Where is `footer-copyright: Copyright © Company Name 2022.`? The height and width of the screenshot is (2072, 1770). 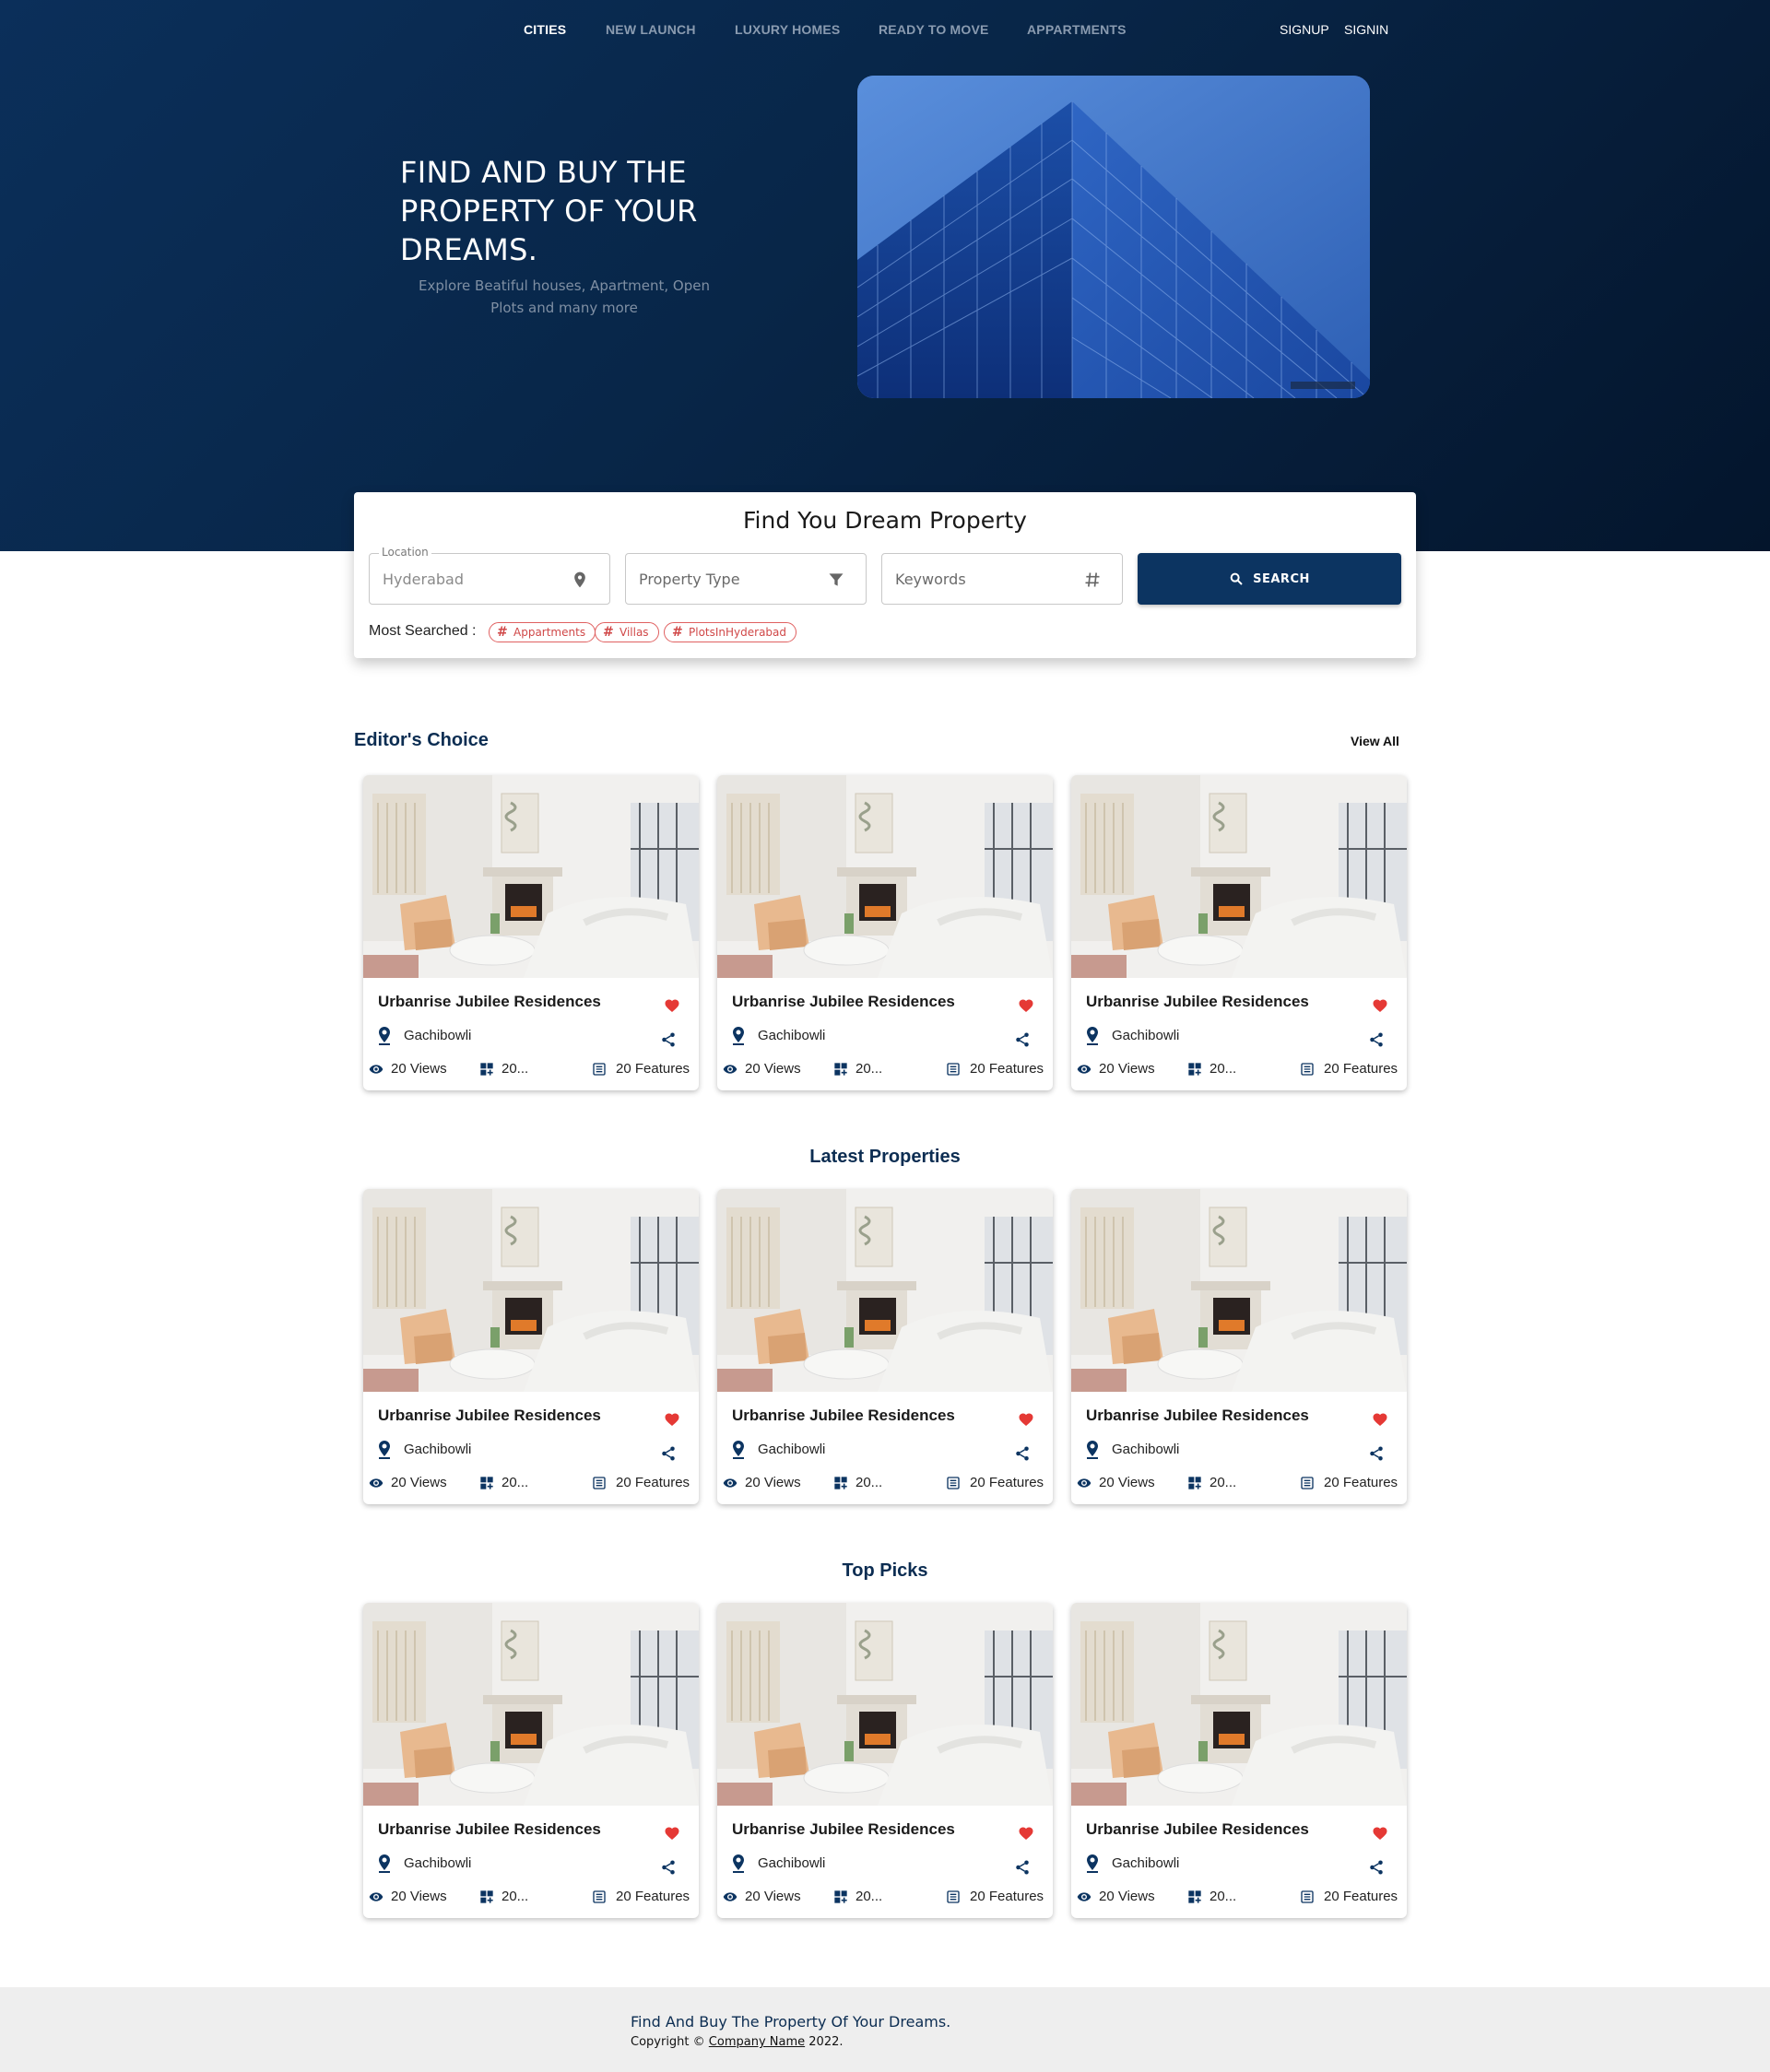 footer-copyright: Copyright © Company Name 2022. is located at coordinates (737, 2042).